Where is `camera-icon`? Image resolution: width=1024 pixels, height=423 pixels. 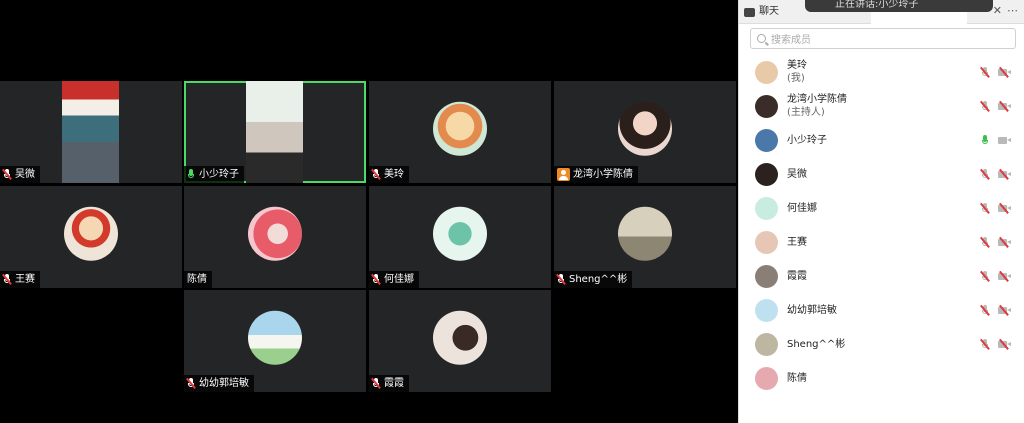 camera-icon is located at coordinates (1005, 140).